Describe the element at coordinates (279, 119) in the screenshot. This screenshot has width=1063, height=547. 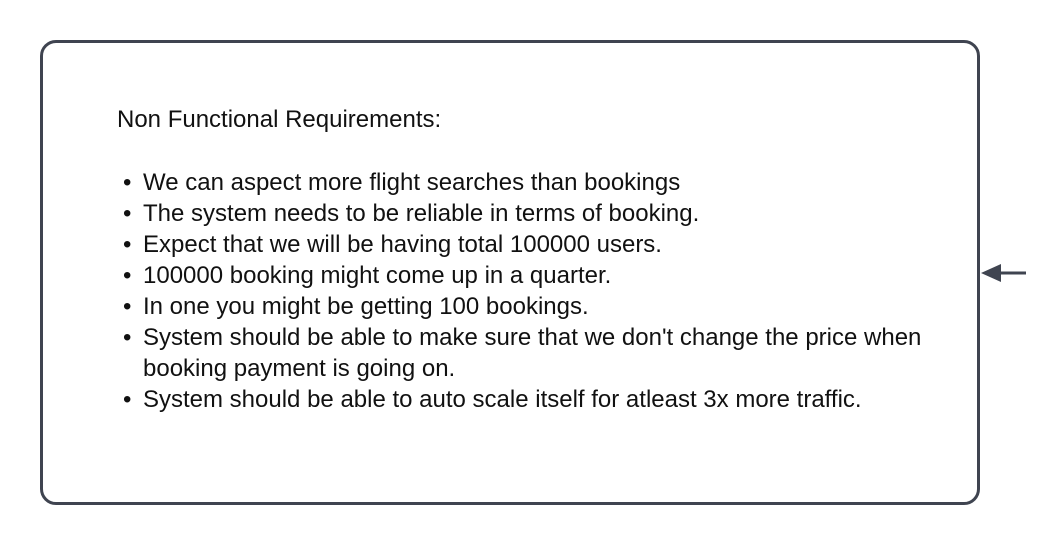
I see `card-title: Non Functional Requirements:` at that location.